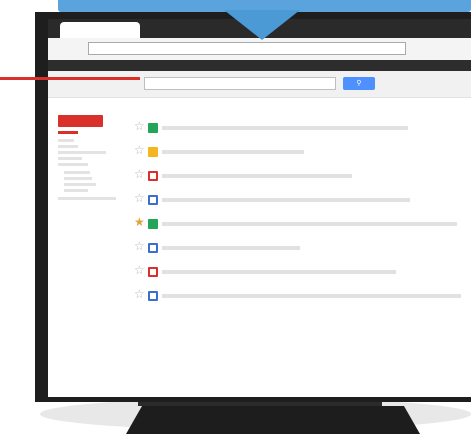 The width and height of the screenshot is (471, 436). I want to click on search-input, so click(240, 83).